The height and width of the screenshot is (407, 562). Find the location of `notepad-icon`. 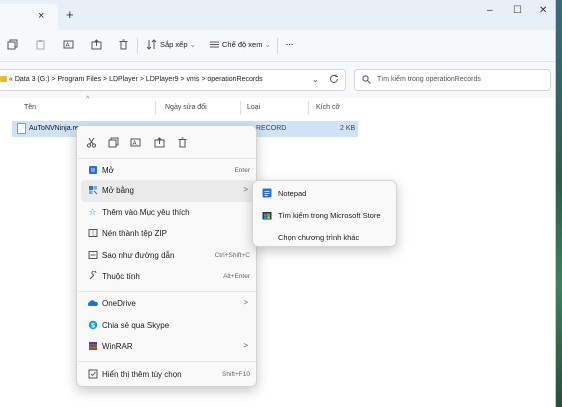

notepad-icon is located at coordinates (267, 193).